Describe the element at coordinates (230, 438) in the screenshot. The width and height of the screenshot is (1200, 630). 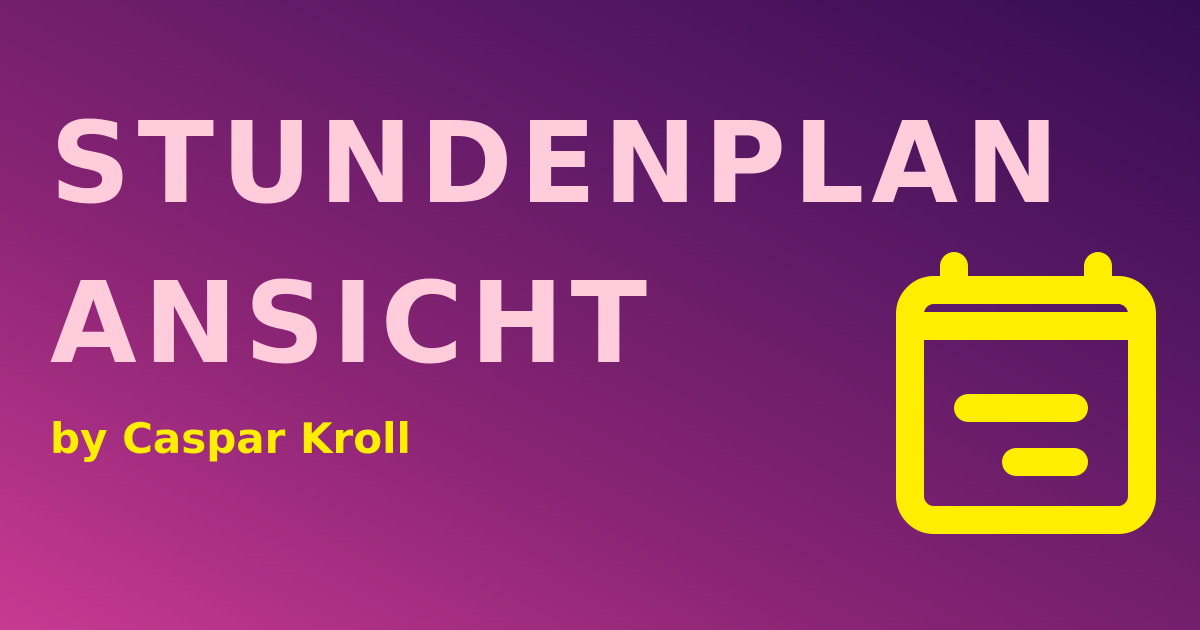
I see `author-byline: by Caspar Kroll` at that location.